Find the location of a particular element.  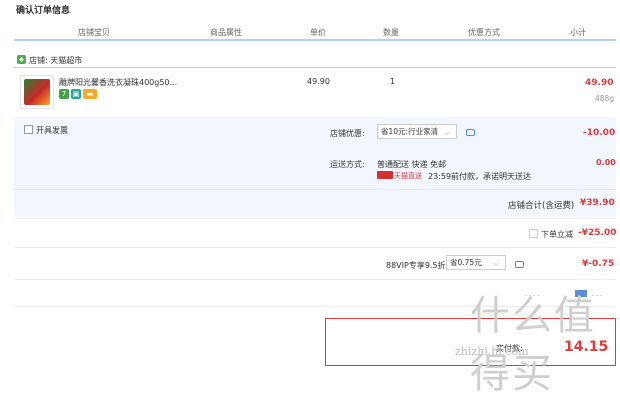

shop-discount-selected: 省10元:行业家清 is located at coordinates (410, 131).